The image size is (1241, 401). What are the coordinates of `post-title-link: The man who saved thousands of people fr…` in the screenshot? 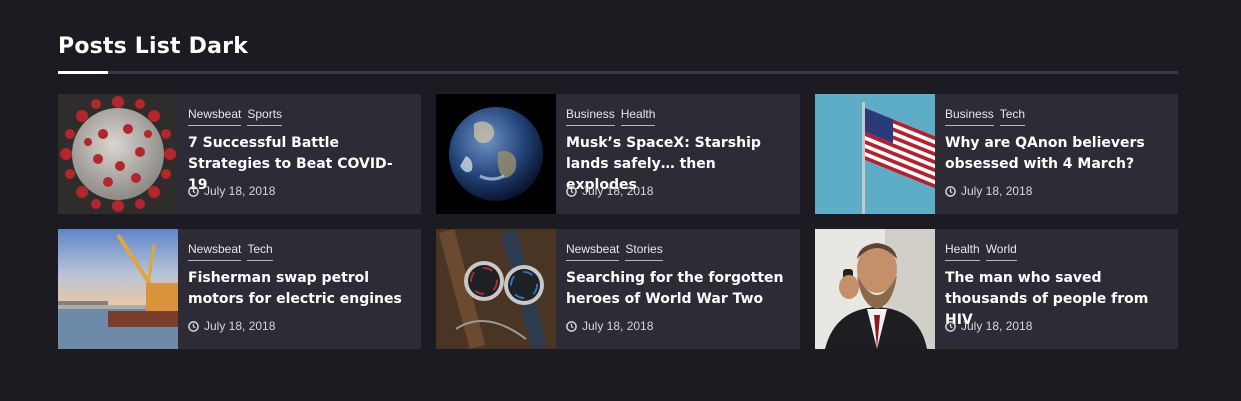 It's located at (1056, 298).